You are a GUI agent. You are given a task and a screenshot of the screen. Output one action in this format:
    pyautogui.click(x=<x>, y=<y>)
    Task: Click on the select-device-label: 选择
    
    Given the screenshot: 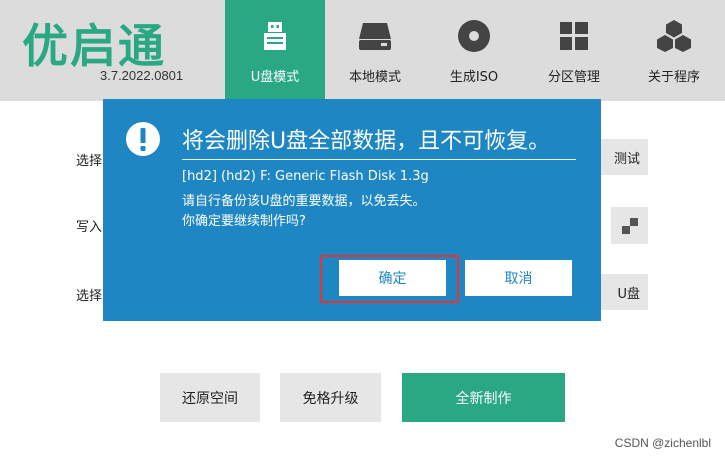 What is the action you would take?
    pyautogui.click(x=89, y=161)
    